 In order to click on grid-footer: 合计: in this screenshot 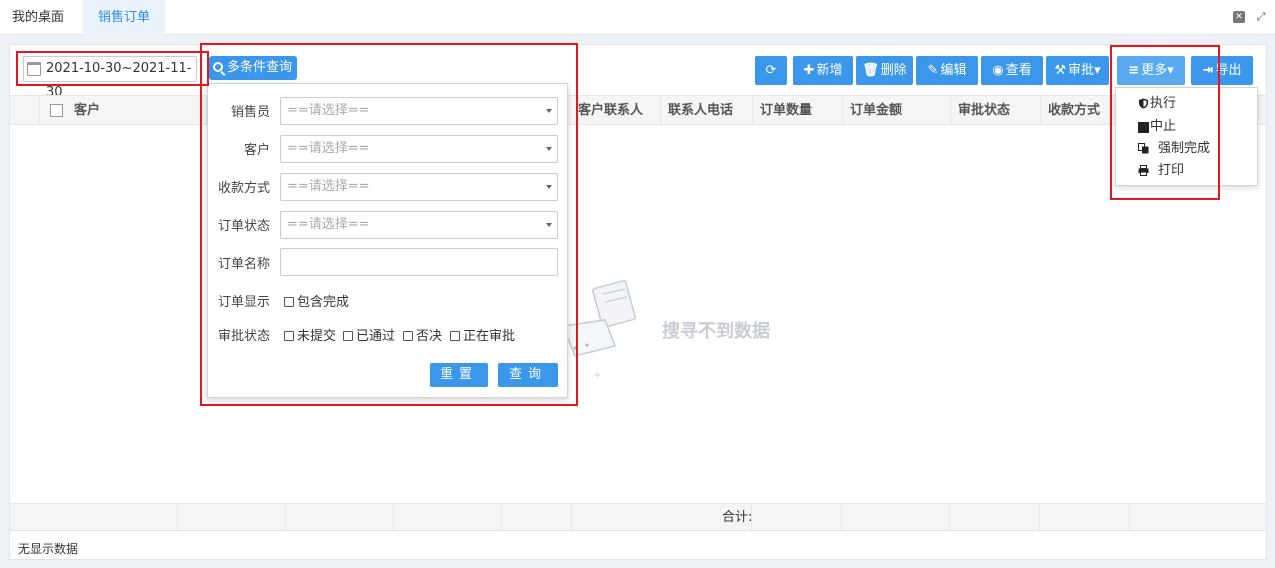, I will do `click(638, 517)`.